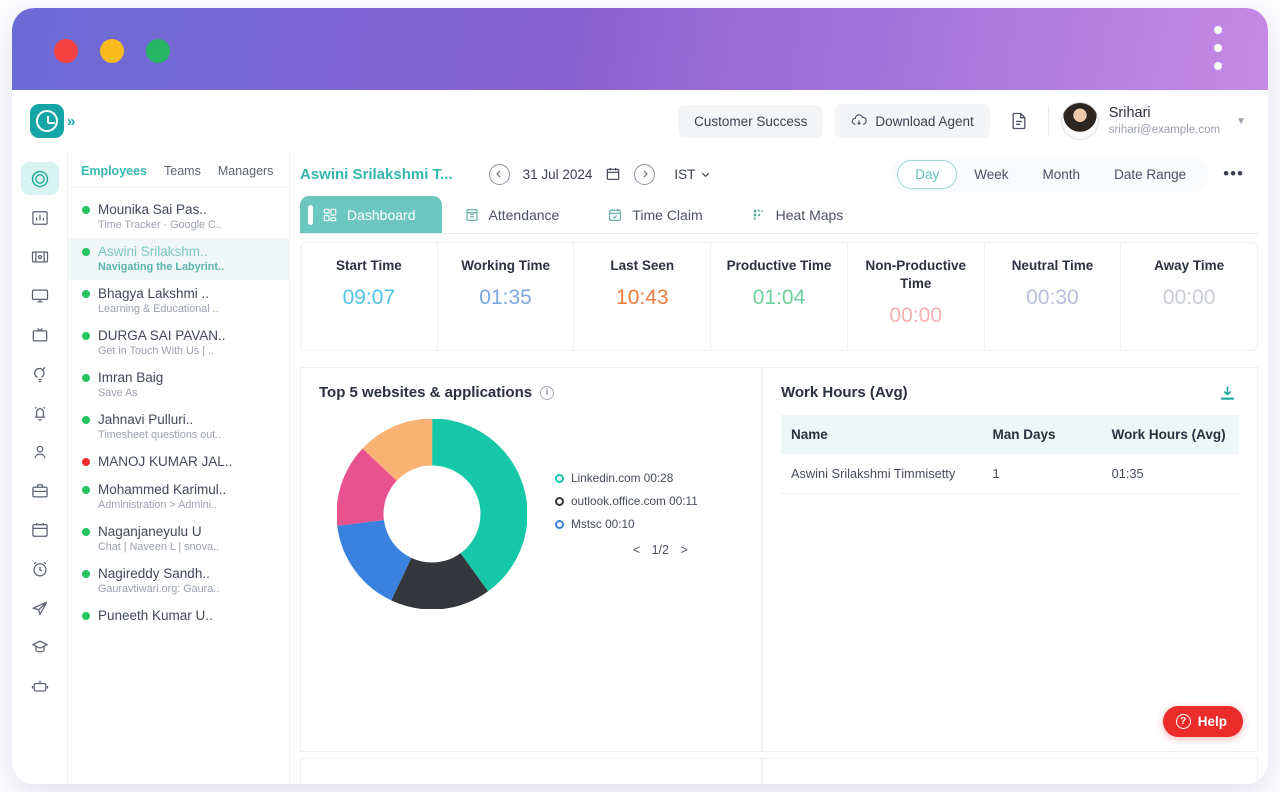  I want to click on kebab-menu-icon, so click(1218, 48).